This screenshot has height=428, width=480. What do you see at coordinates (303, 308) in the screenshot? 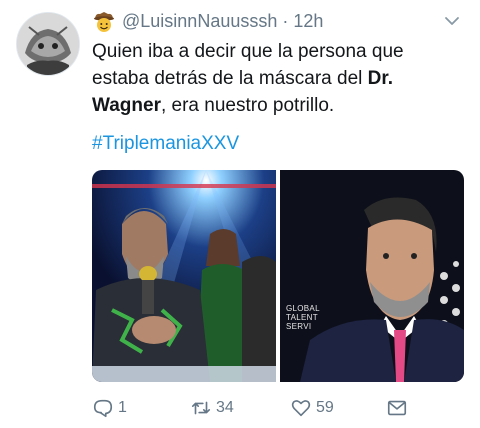
I see `watermark-line-1: GLOBAL` at bounding box center [303, 308].